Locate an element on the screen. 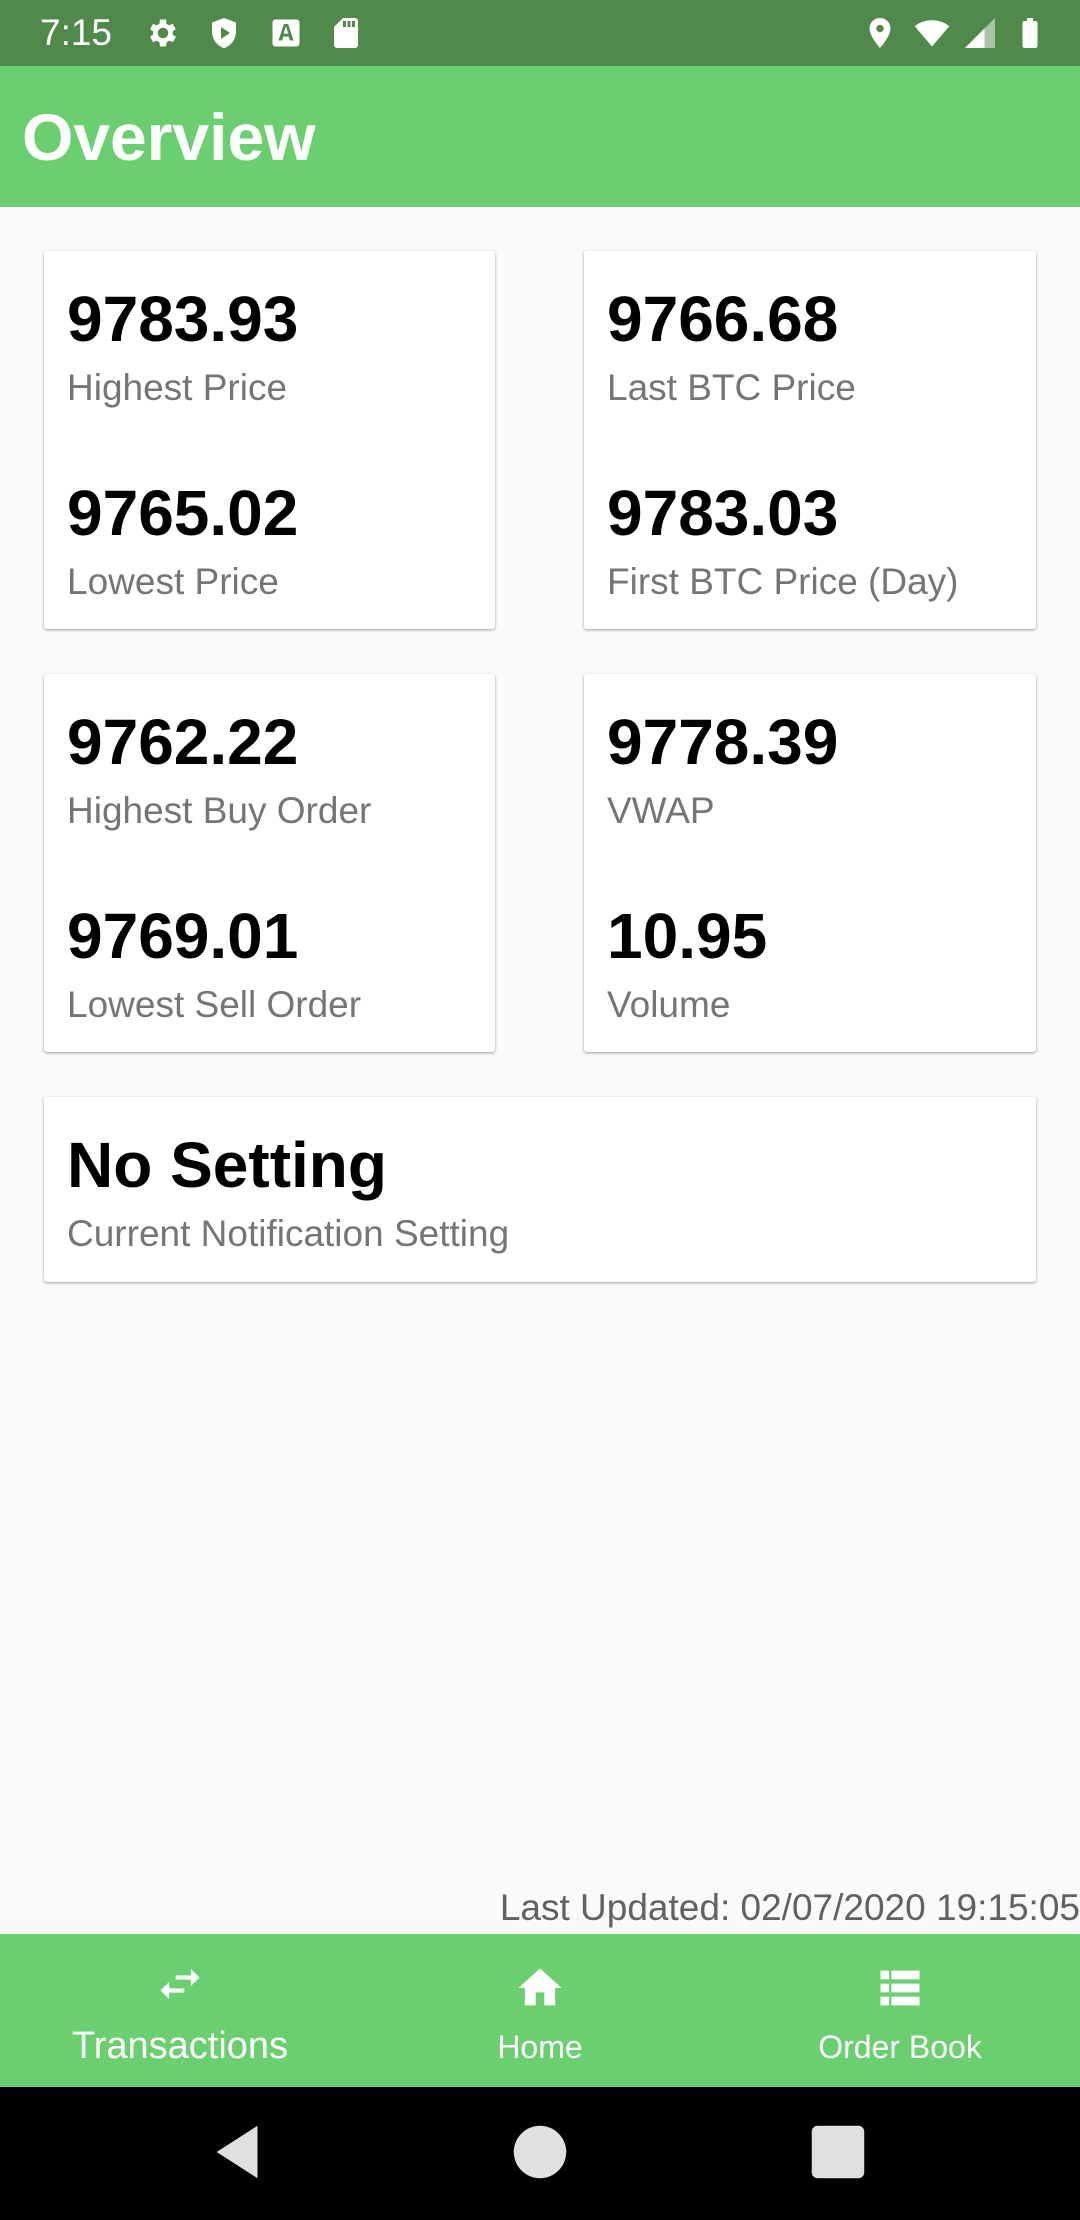  volume-label: Volume is located at coordinates (669, 1004).